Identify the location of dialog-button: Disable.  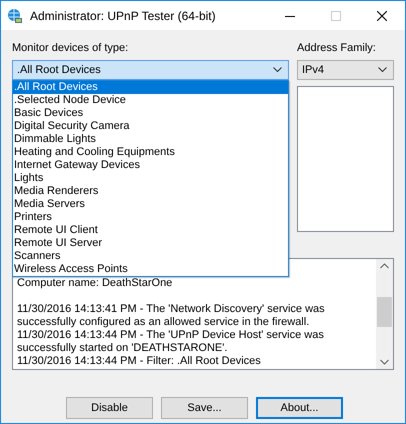
(109, 408).